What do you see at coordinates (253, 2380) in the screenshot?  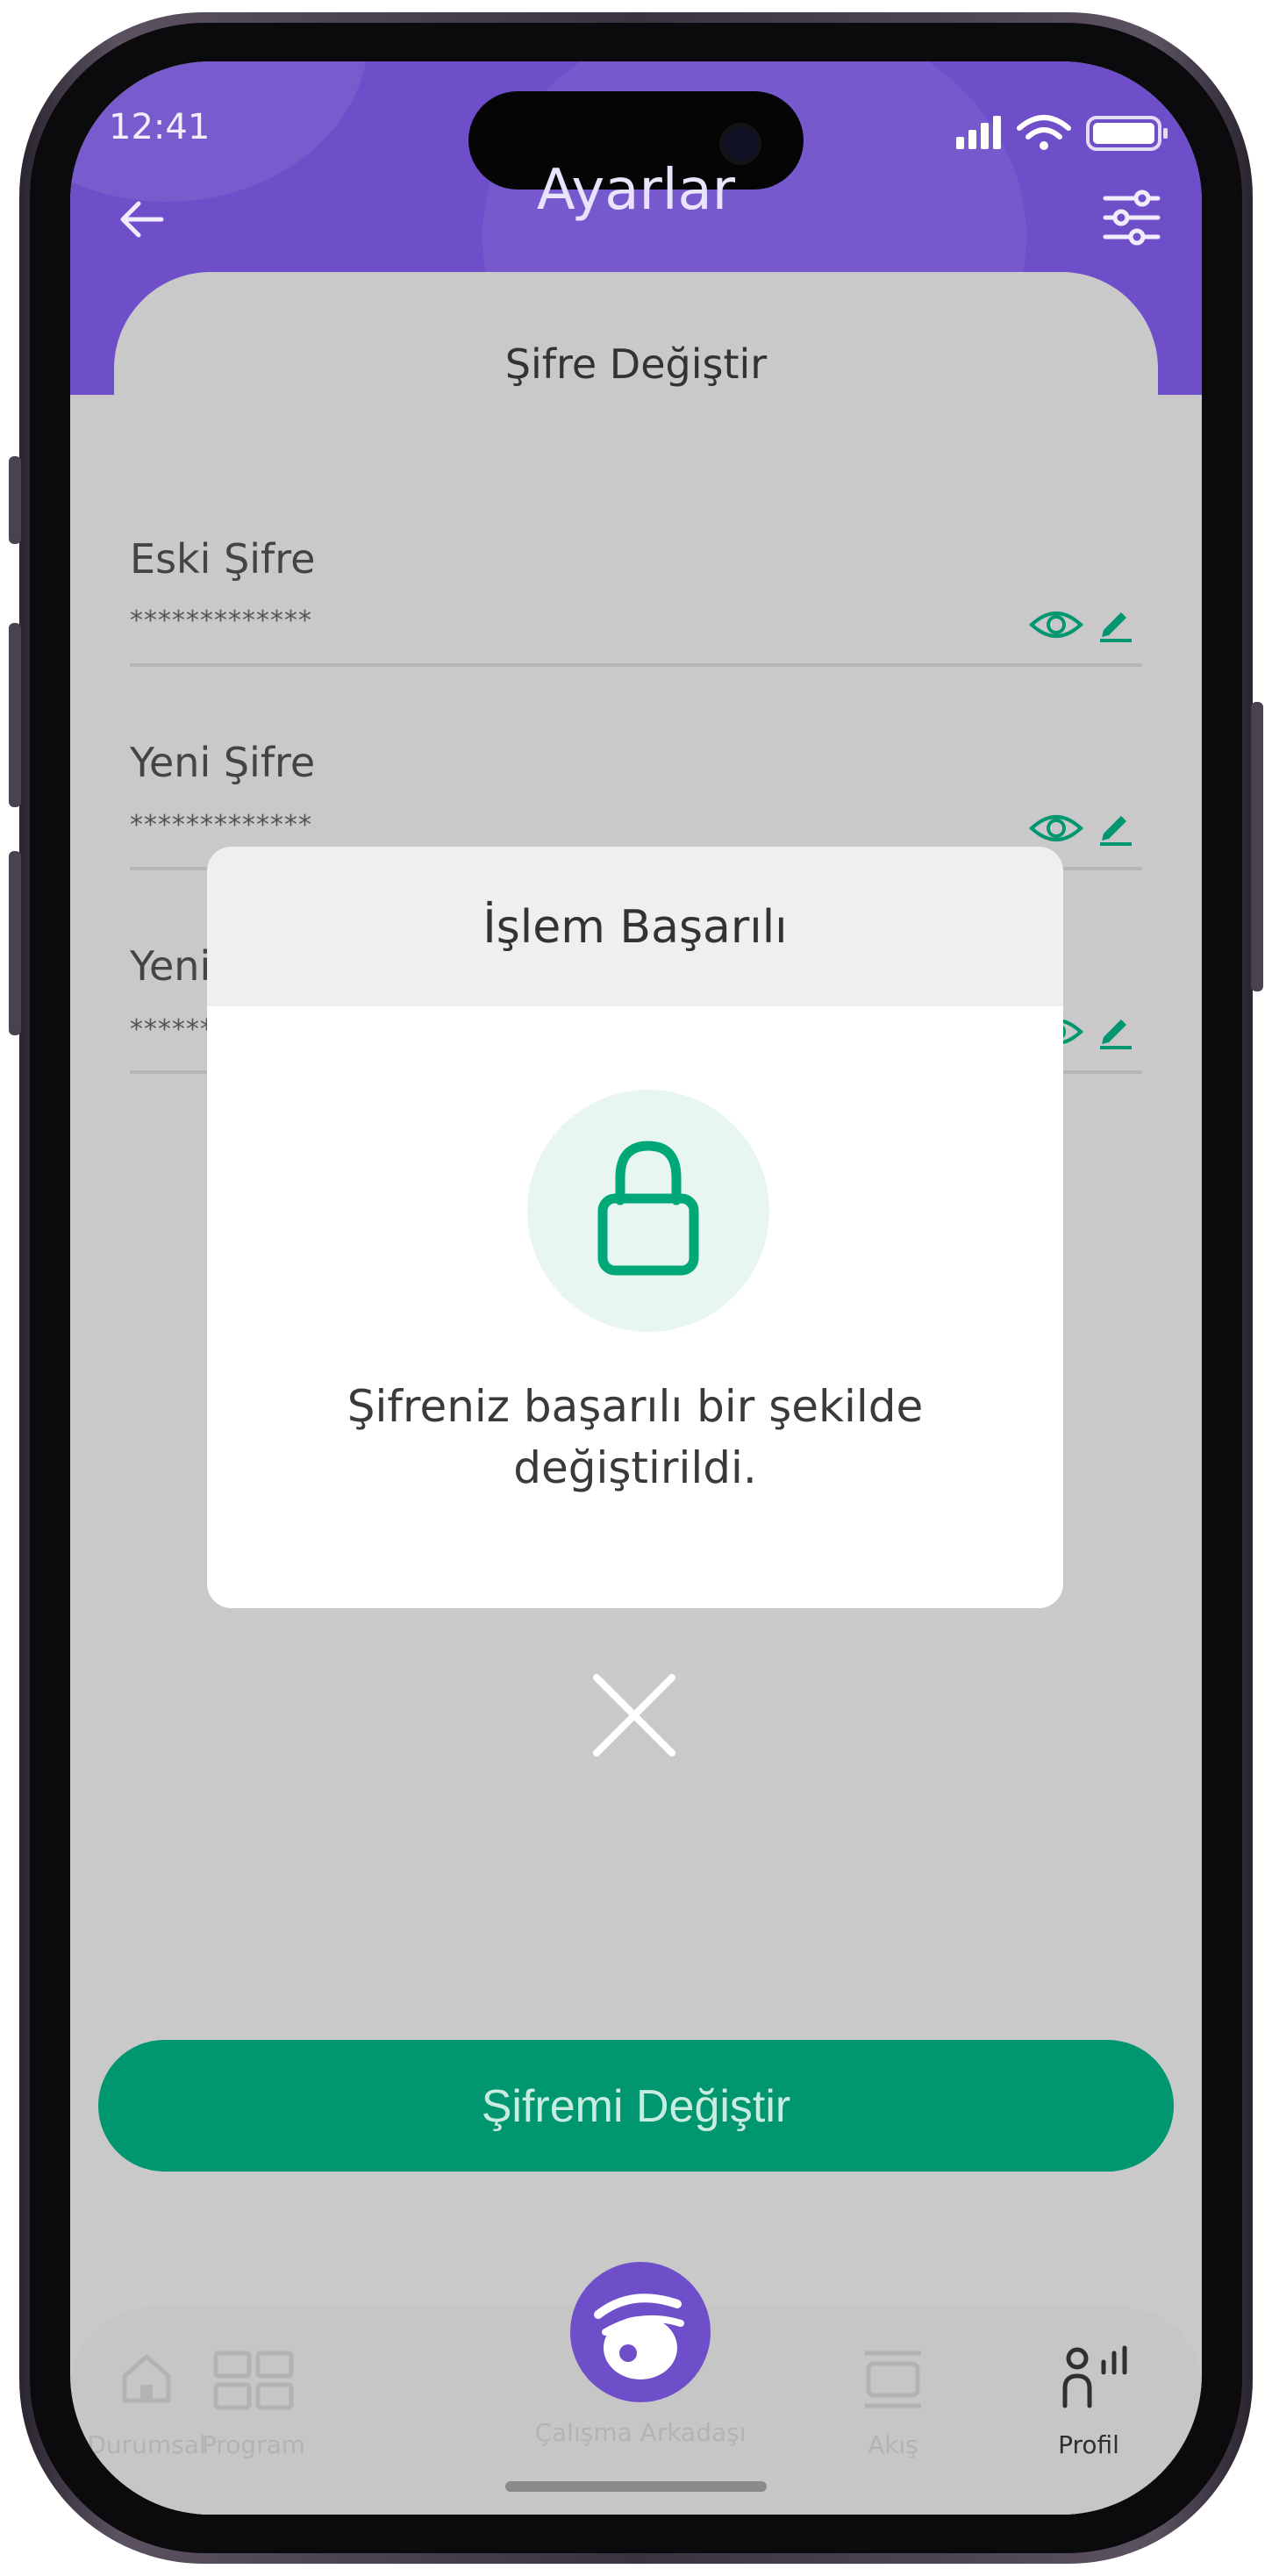 I see `grid-icon` at bounding box center [253, 2380].